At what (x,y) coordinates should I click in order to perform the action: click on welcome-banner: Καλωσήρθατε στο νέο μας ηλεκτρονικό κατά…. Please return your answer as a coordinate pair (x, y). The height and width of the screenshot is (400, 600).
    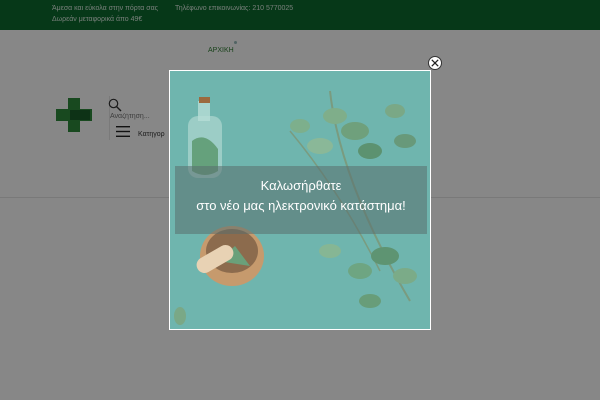
    Looking at the image, I should click on (301, 200).